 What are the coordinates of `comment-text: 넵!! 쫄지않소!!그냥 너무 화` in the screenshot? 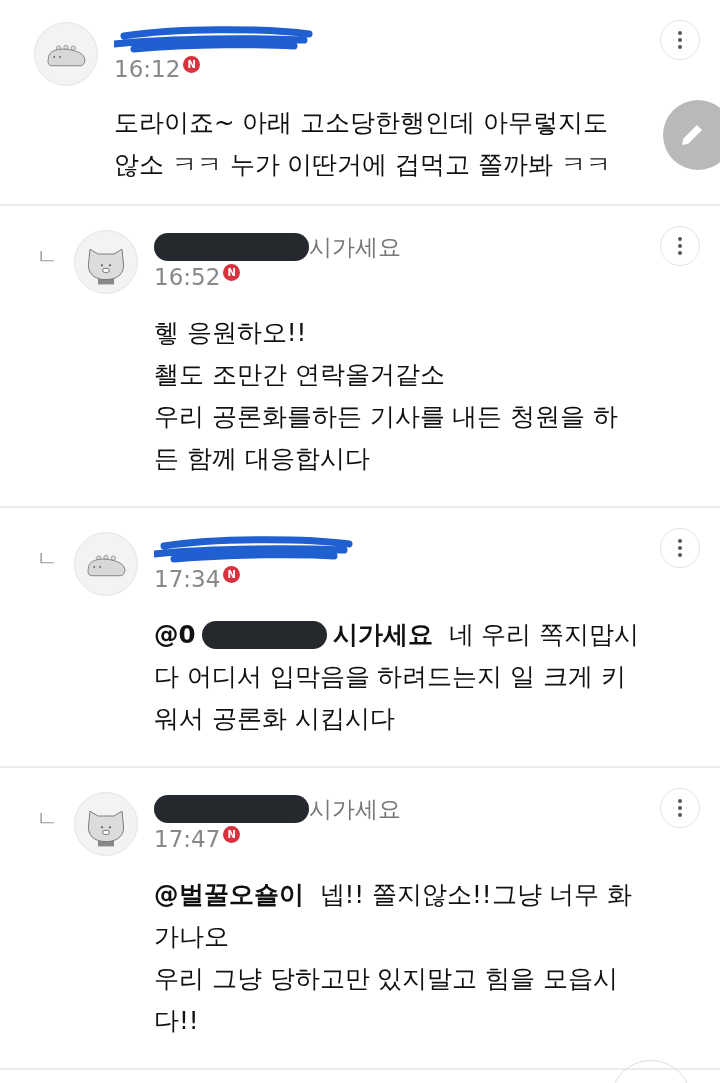 It's located at (476, 895).